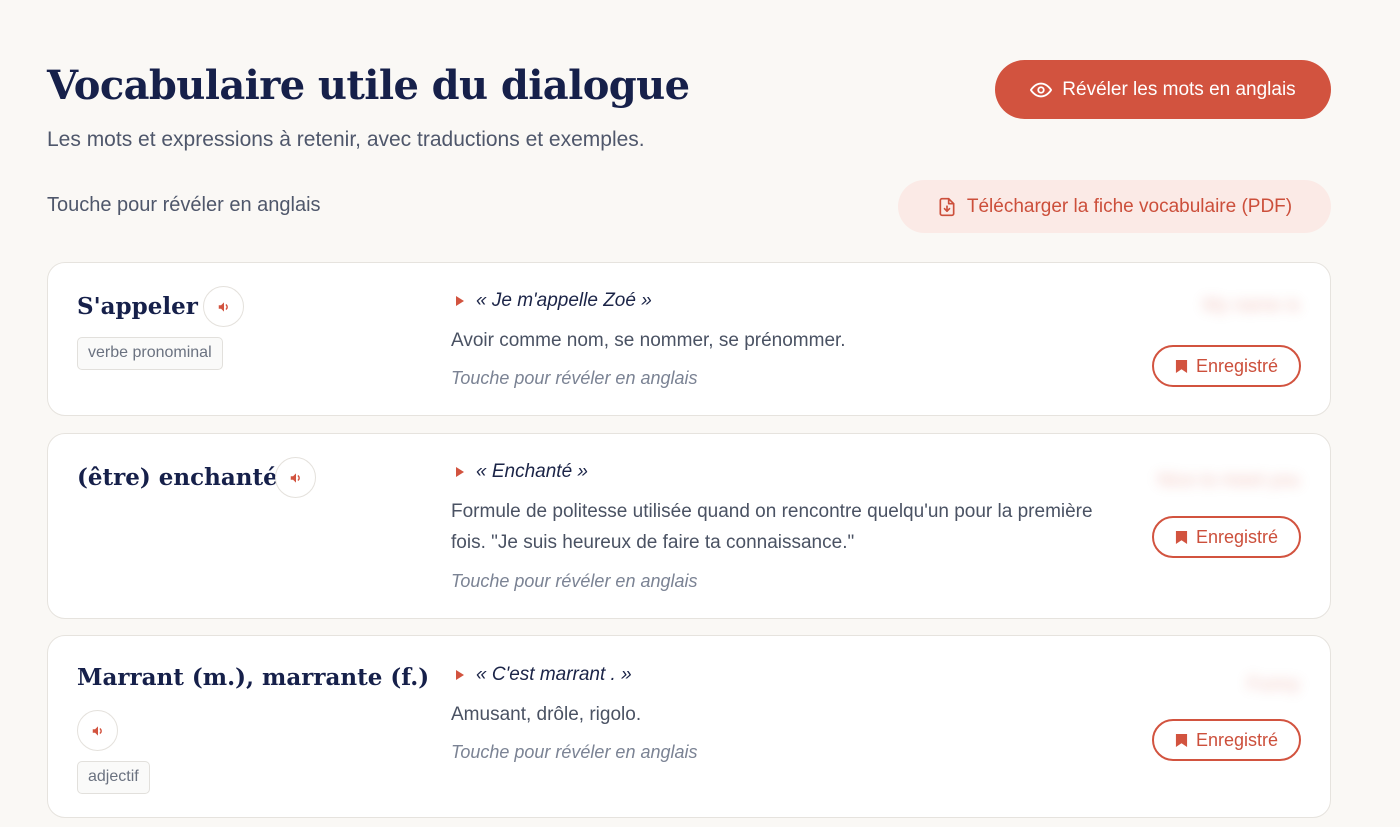  What do you see at coordinates (947, 207) in the screenshot?
I see `file-download-icon` at bounding box center [947, 207].